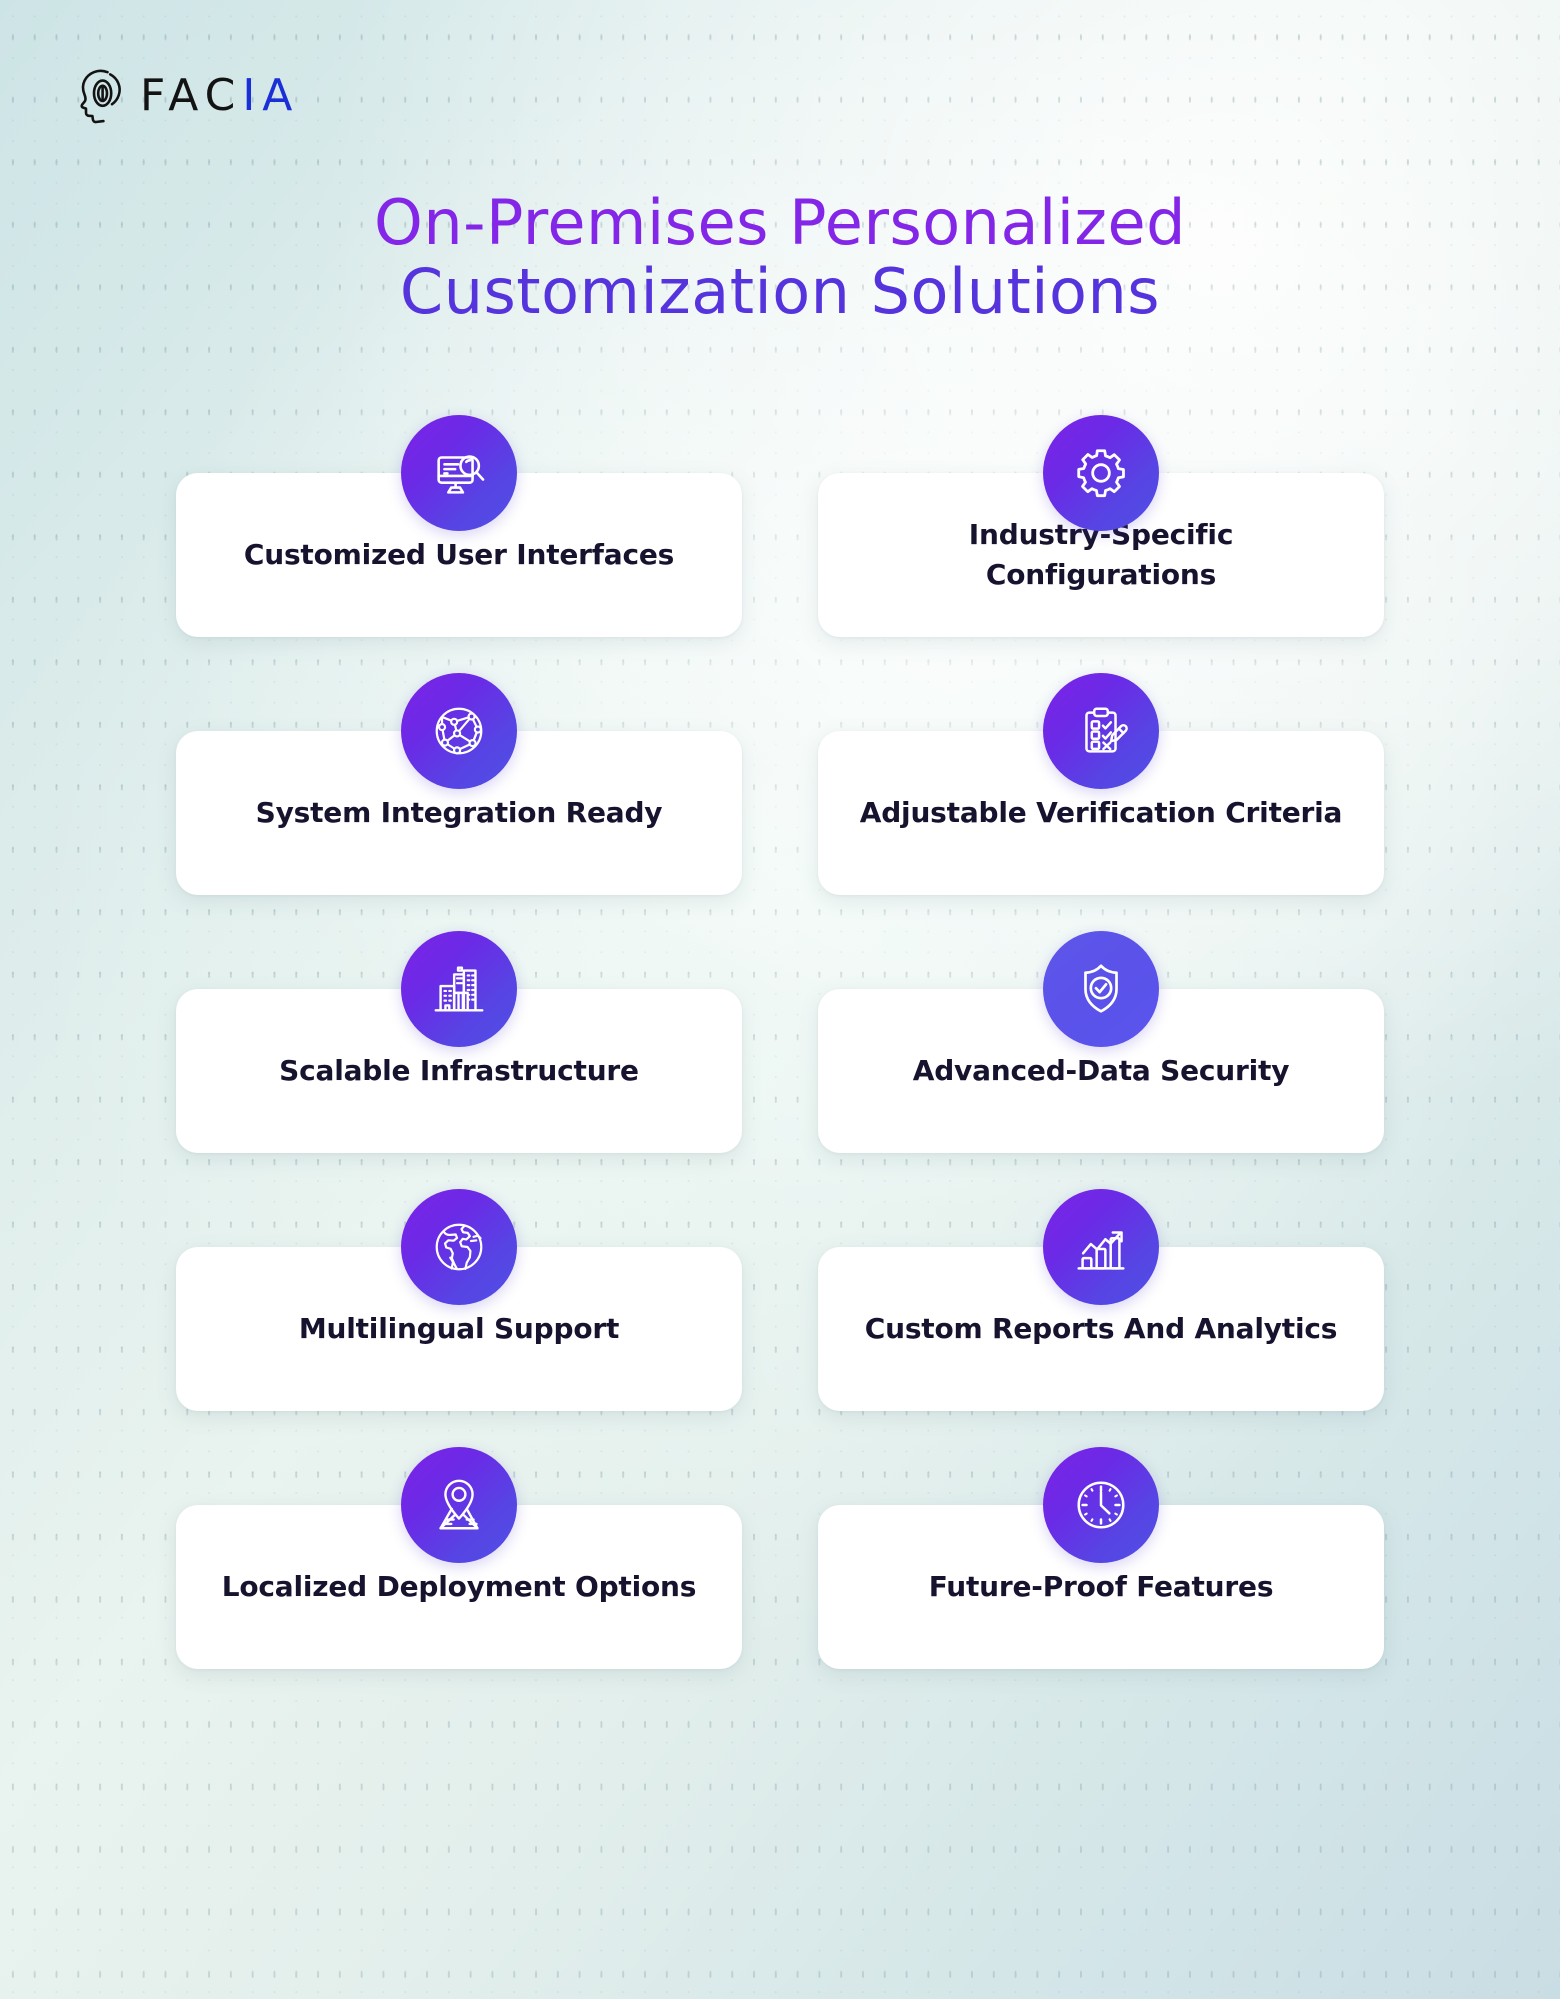 The height and width of the screenshot is (1999, 1560). Describe the element at coordinates (459, 1587) in the screenshot. I see `feature-label: Localized Deployment Options` at that location.